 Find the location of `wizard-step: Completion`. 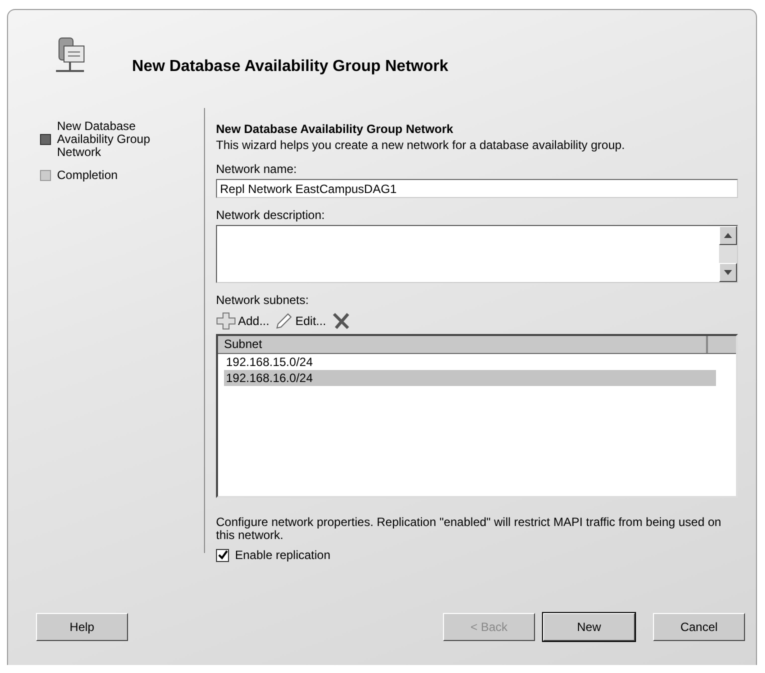

wizard-step: Completion is located at coordinates (122, 175).